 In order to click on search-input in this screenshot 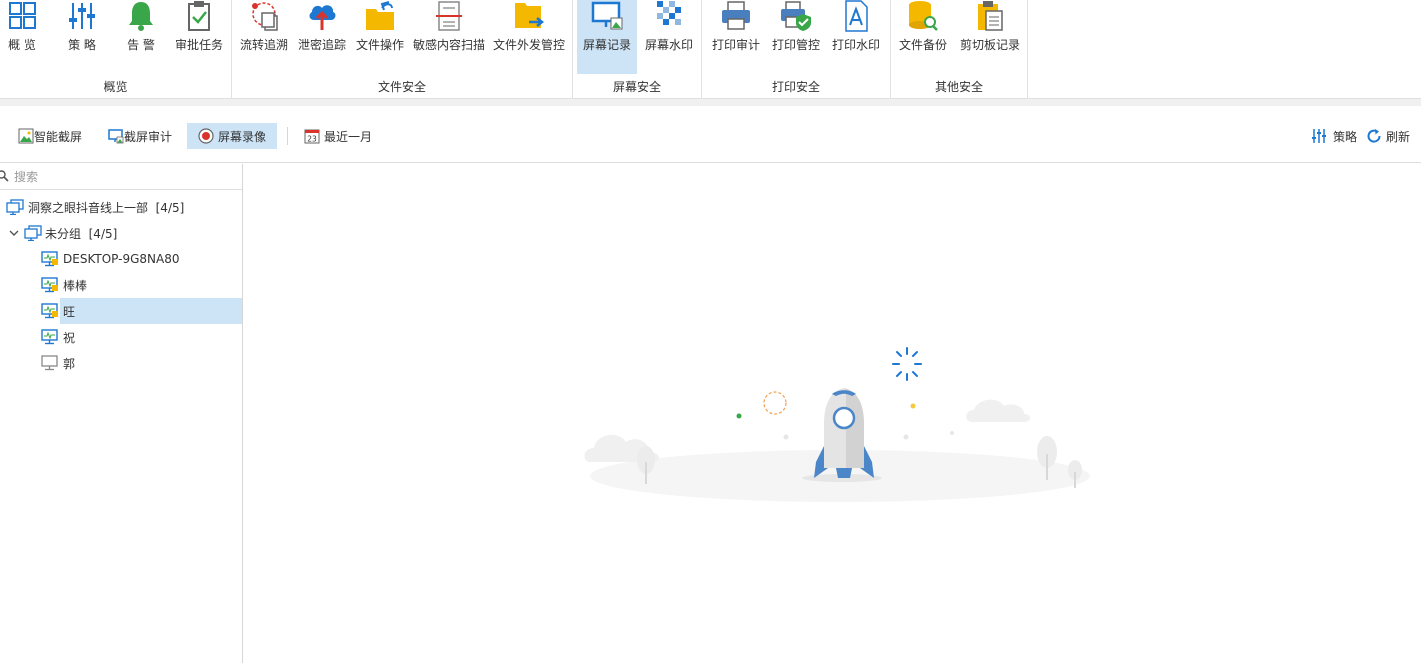, I will do `click(124, 177)`.